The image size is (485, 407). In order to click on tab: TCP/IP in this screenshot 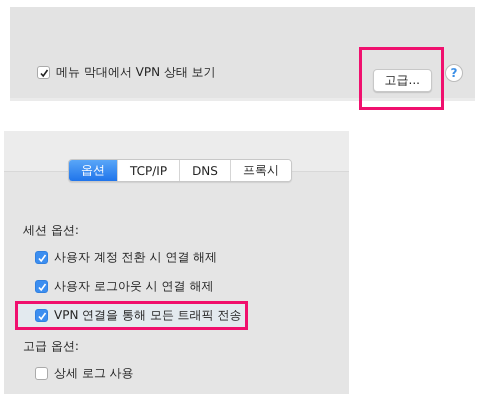, I will do `click(148, 170)`.